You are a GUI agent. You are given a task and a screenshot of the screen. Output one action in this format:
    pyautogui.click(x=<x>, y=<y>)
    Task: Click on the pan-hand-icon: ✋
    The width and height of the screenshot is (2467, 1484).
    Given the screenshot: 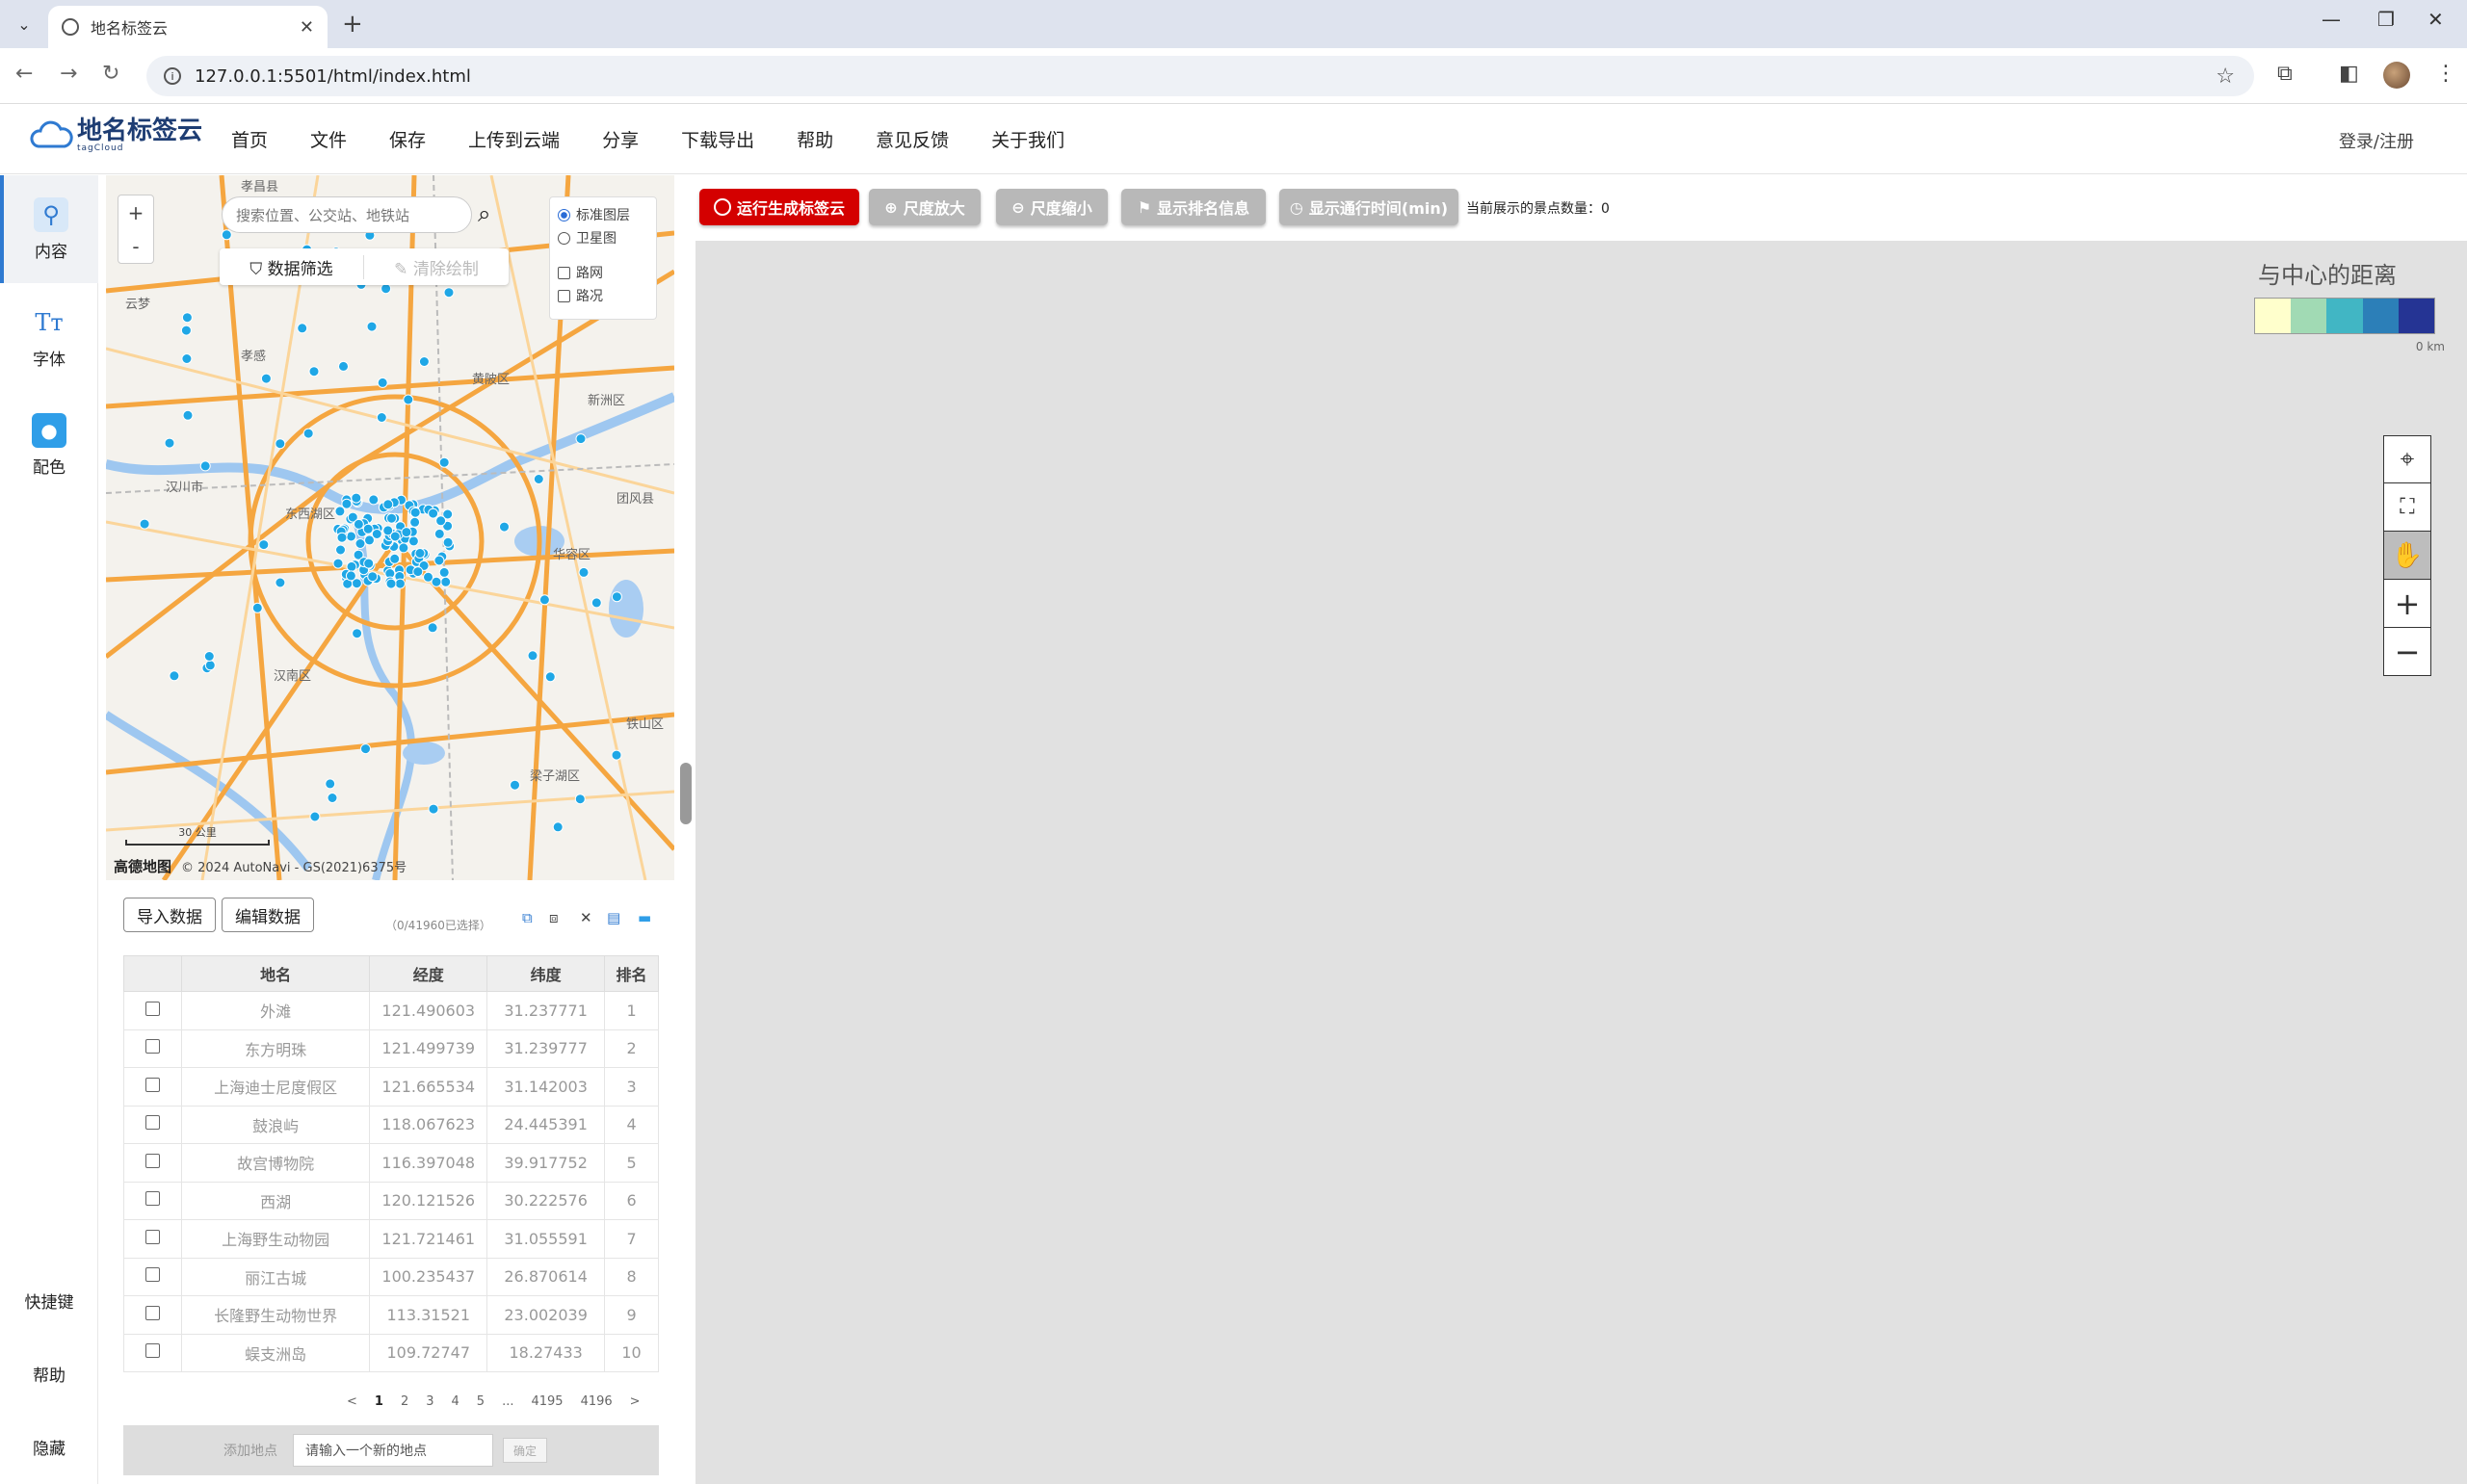 What is the action you would take?
    pyautogui.click(x=2407, y=556)
    